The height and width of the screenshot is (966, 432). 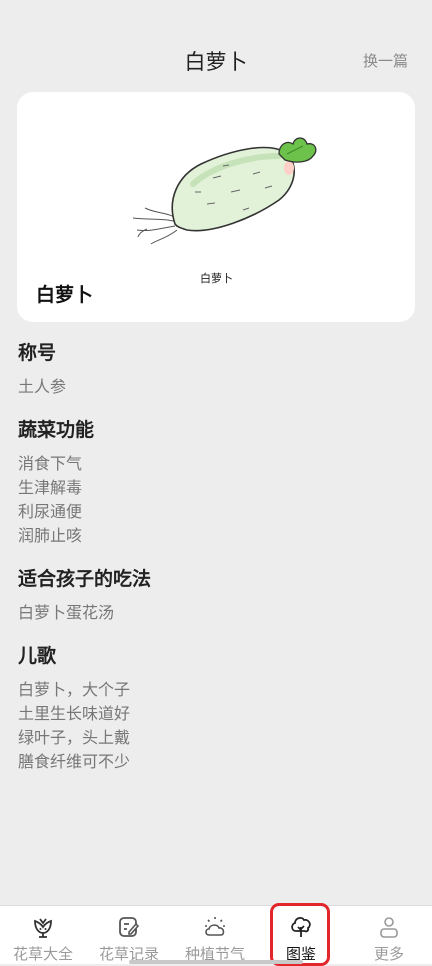 I want to click on section-song: 儿歌 白萝卜，大个子 土里生长味道好 绿叶子，头上戴 膳食纤维可不少, so click(x=216, y=707).